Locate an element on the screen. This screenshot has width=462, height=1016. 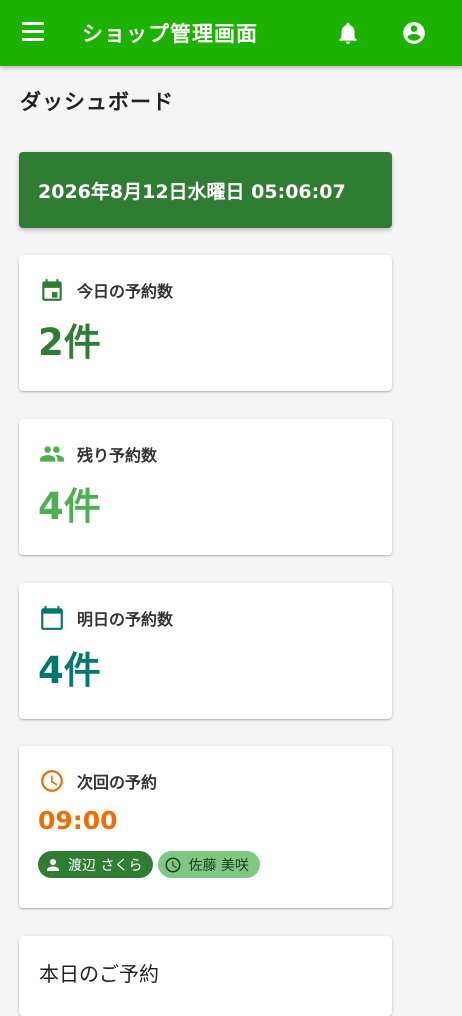
datetime-banner: 2026年8月12日水曜日 05:06:07 is located at coordinates (205, 190).